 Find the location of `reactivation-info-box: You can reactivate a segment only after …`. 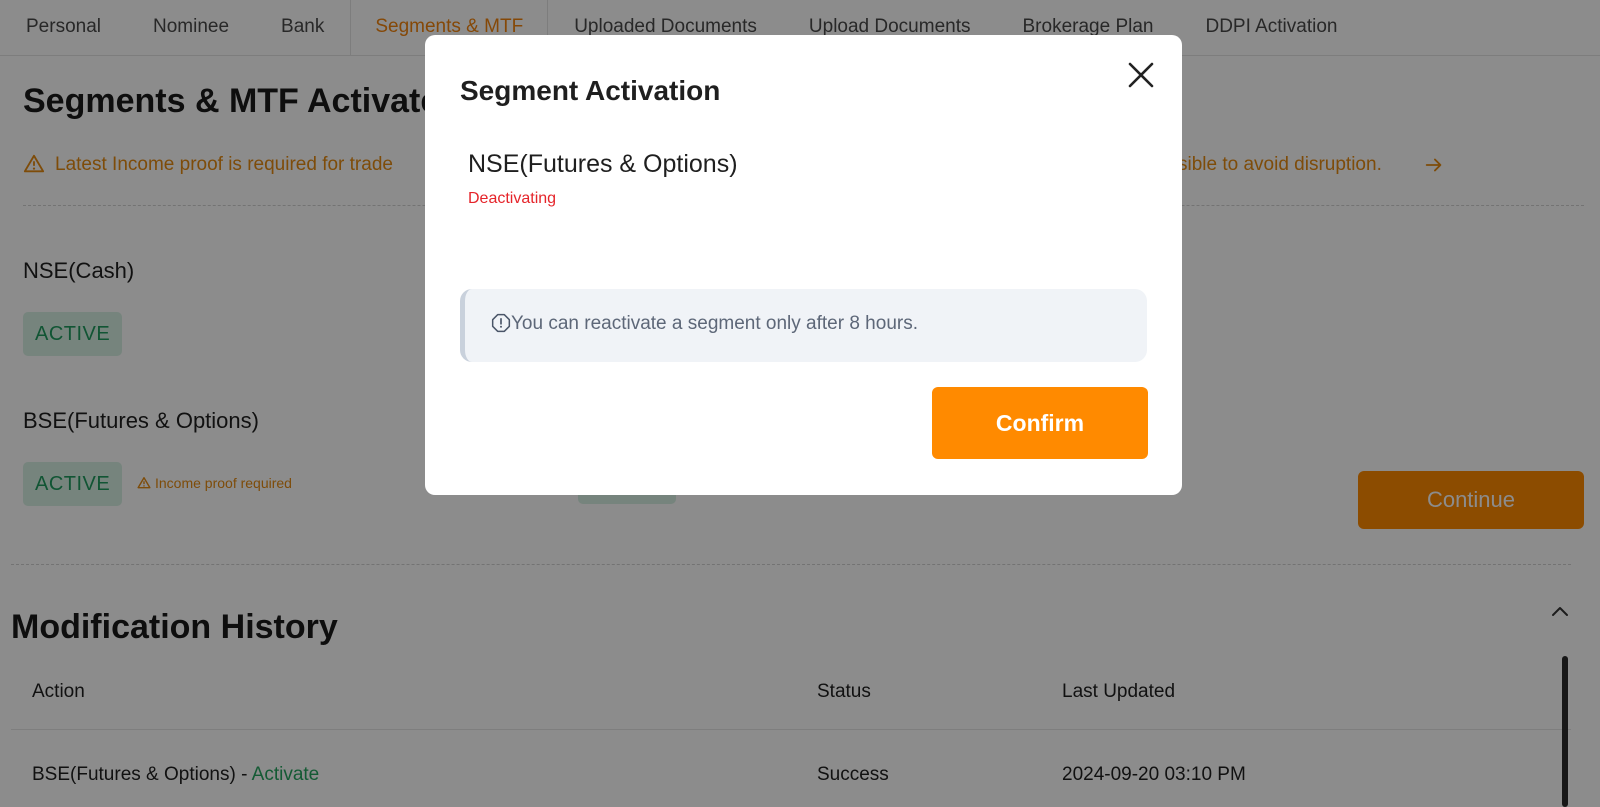

reactivation-info-box: You can reactivate a segment only after … is located at coordinates (803, 325).